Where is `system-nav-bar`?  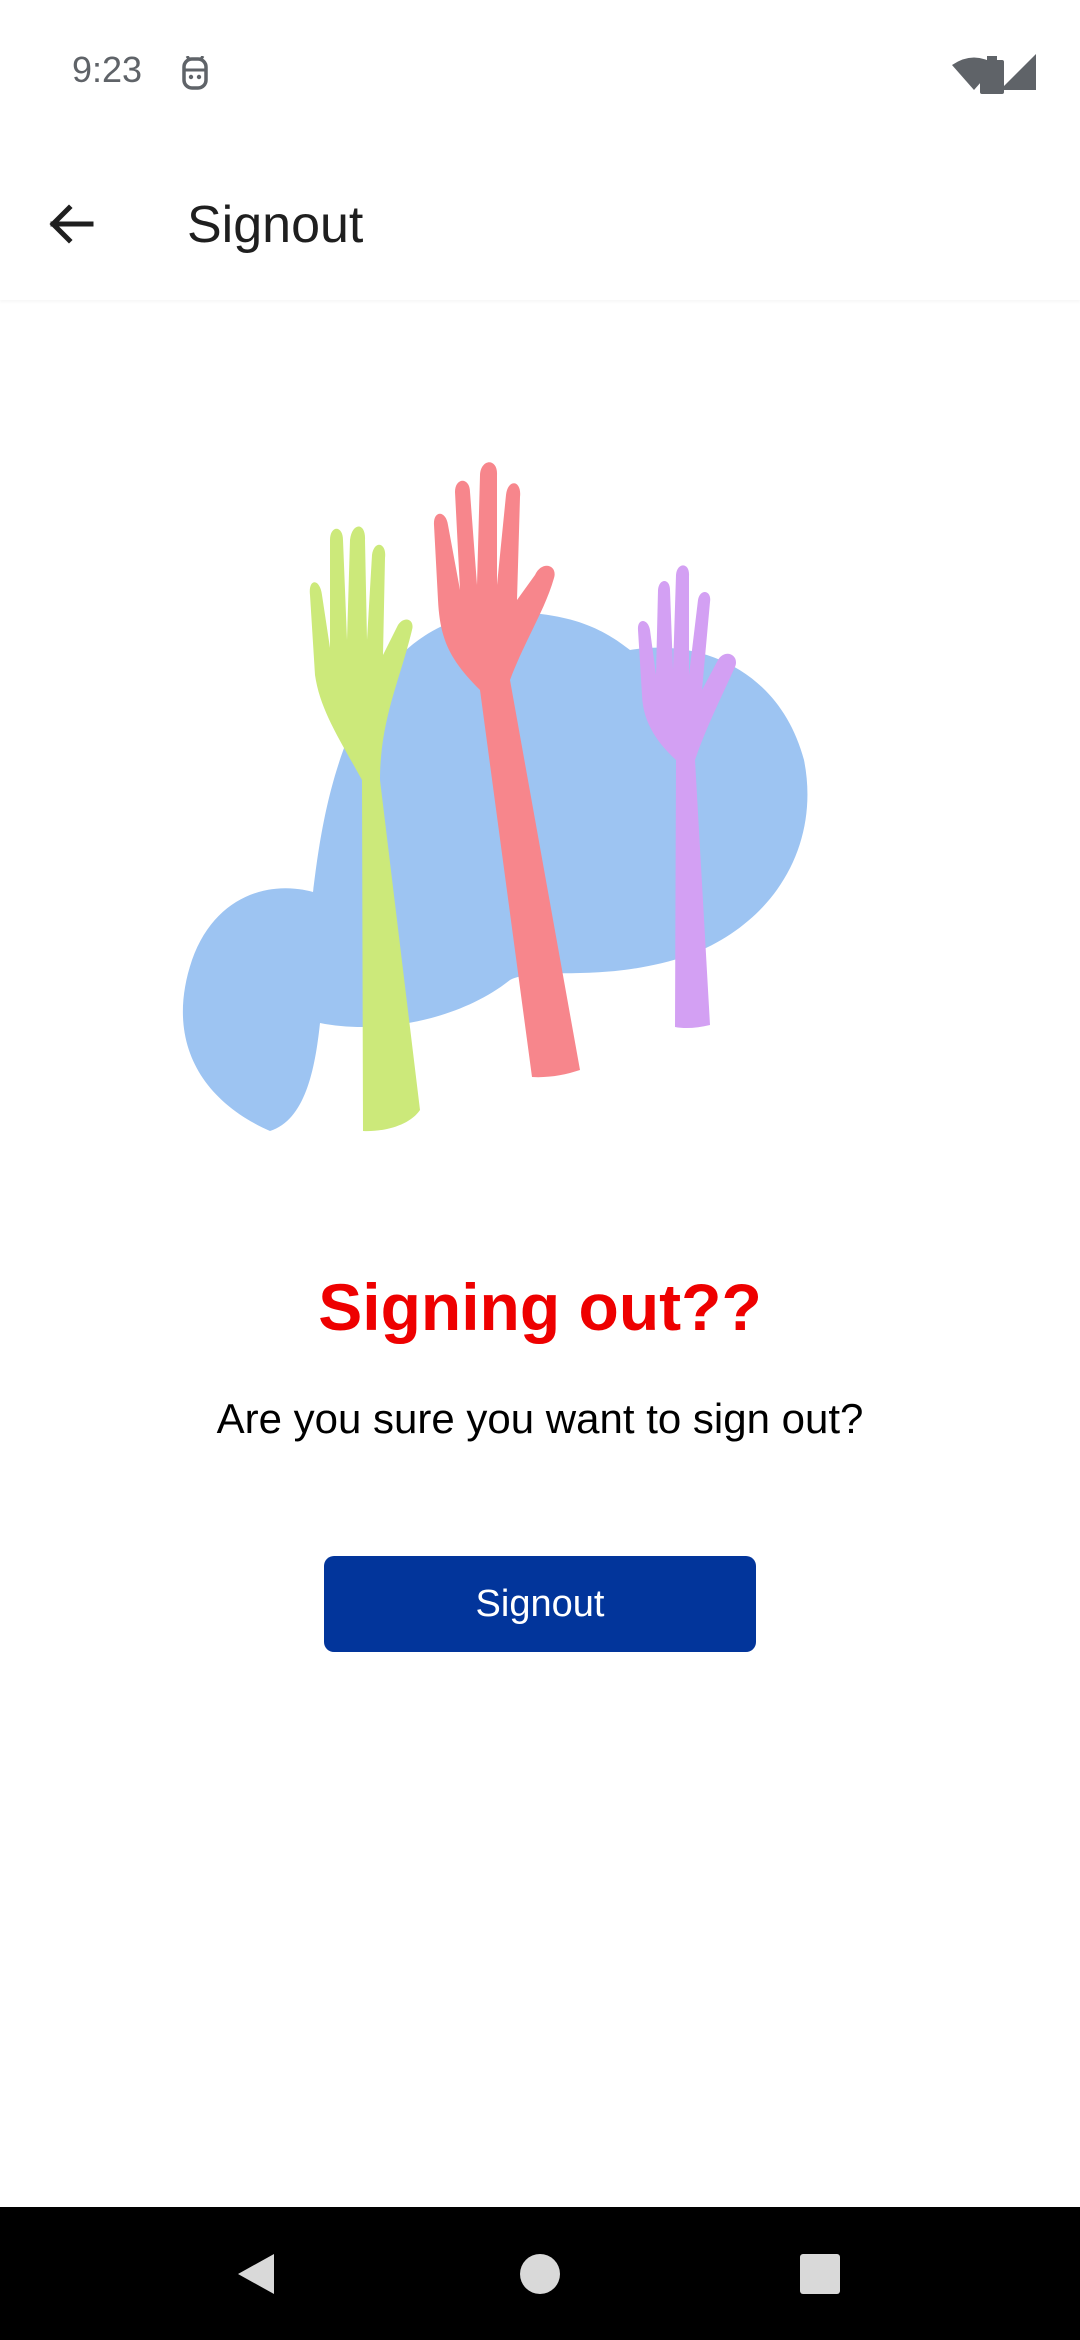
system-nav-bar is located at coordinates (540, 2273).